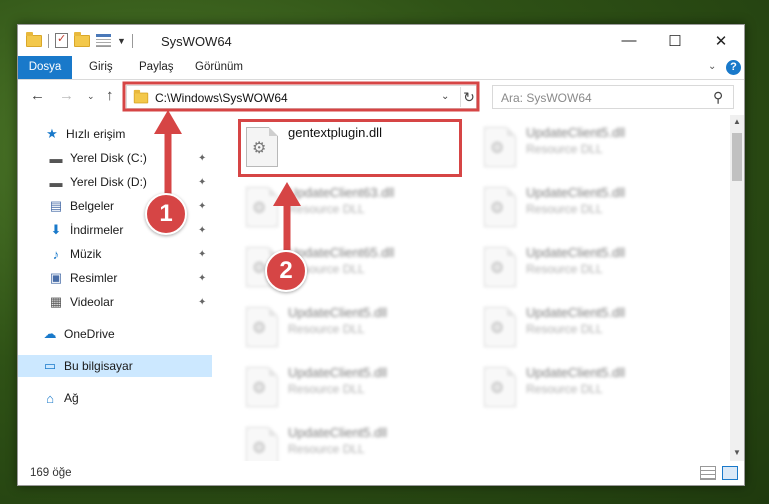 The image size is (769, 504). I want to click on view-options-icon, so click(103, 40).